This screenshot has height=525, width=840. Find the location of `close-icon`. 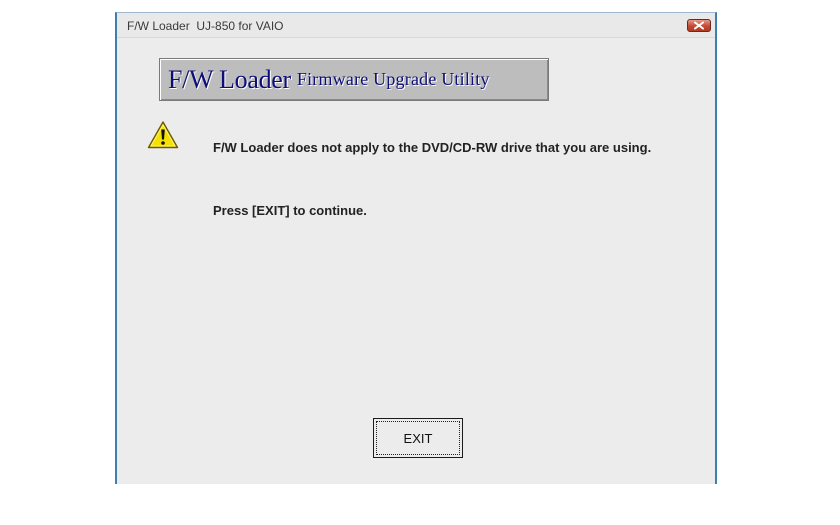

close-icon is located at coordinates (699, 25).